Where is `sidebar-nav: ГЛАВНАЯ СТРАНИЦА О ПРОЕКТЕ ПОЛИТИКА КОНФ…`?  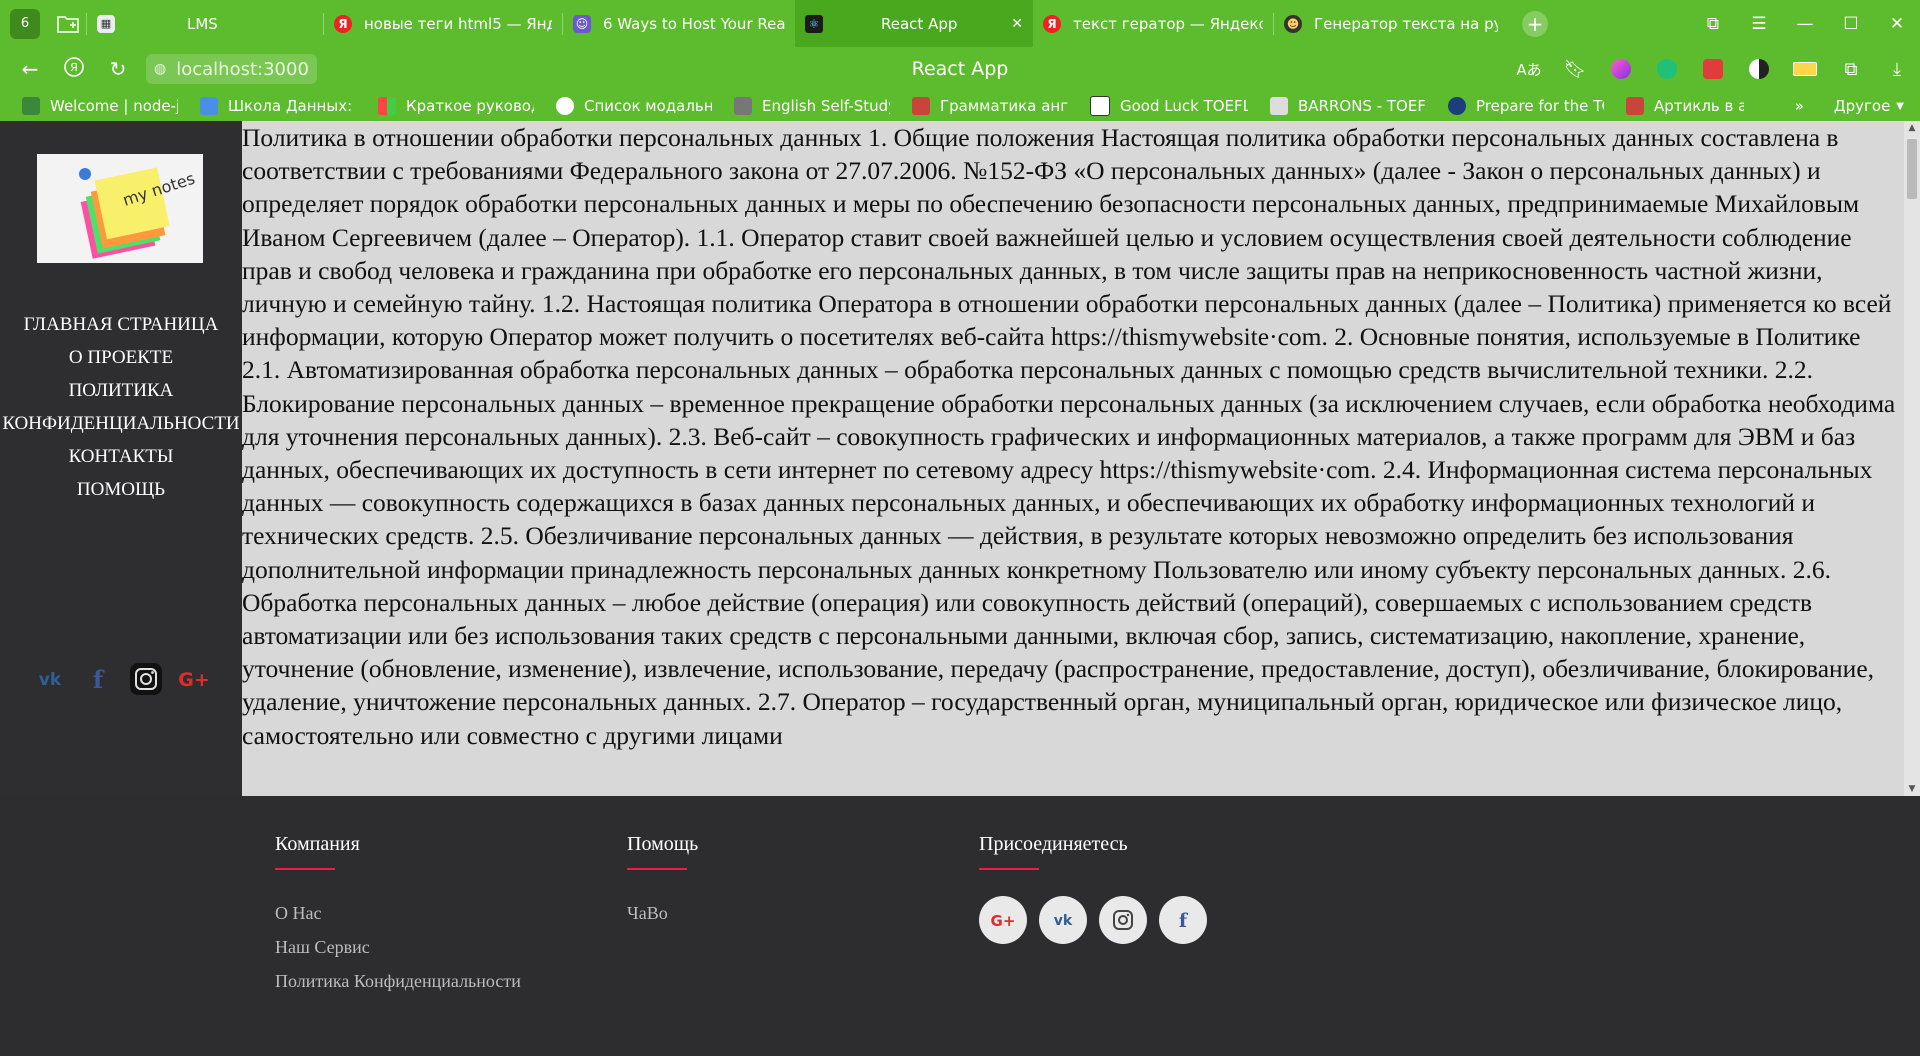
sidebar-nav: ГЛАВНАЯ СТРАНИЦА О ПРОЕКТЕ ПОЛИТИКА КОНФ… is located at coordinates (121, 407).